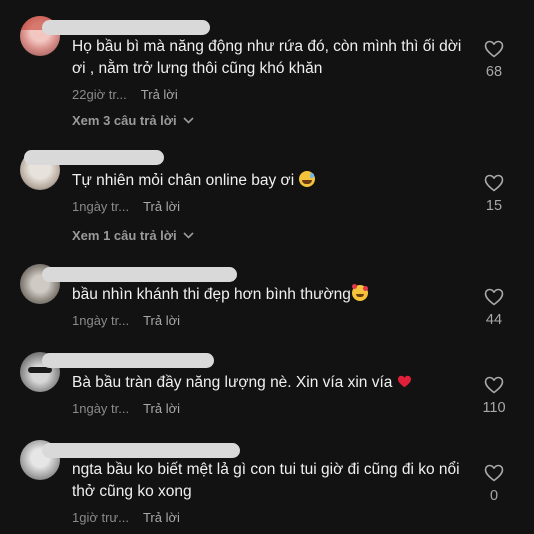  Describe the element at coordinates (359, 292) in the screenshot. I see `smiling-hearts-emoji` at that location.